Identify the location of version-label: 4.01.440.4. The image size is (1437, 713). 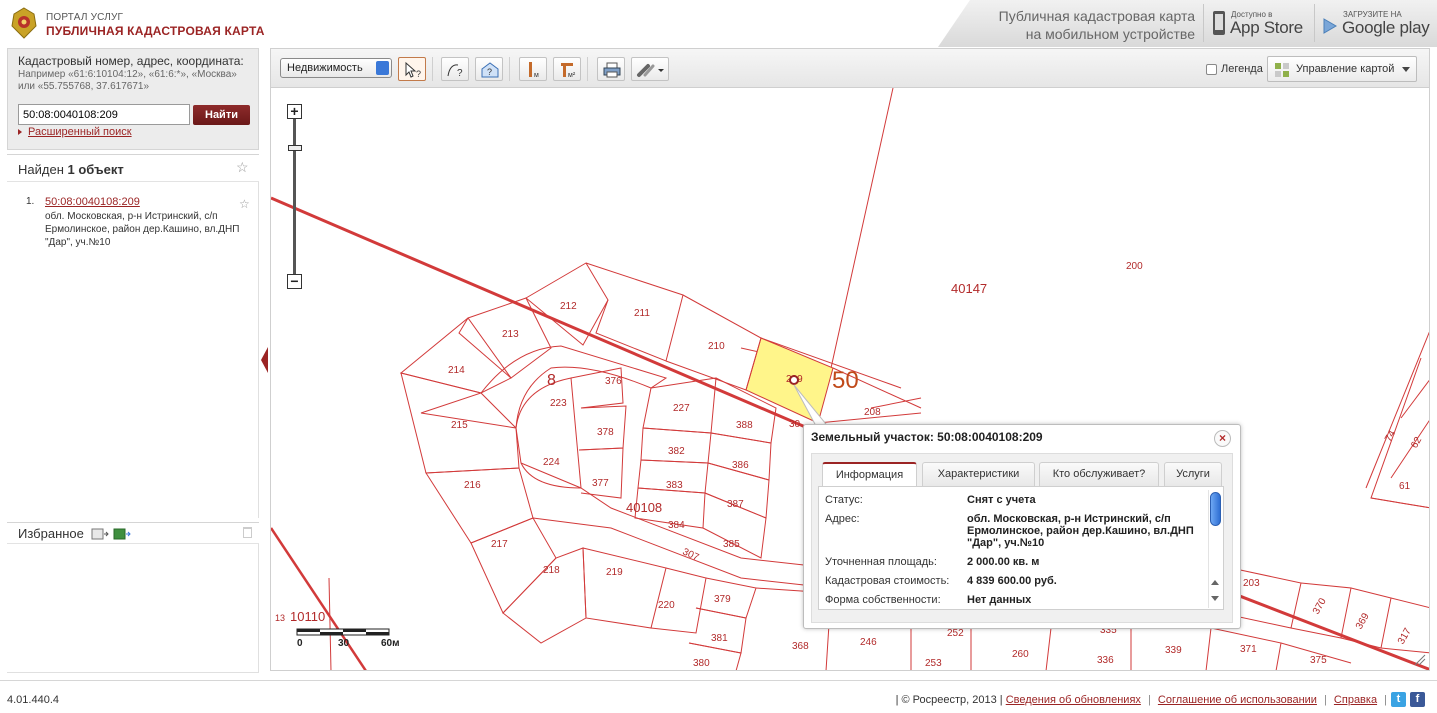
(33, 700).